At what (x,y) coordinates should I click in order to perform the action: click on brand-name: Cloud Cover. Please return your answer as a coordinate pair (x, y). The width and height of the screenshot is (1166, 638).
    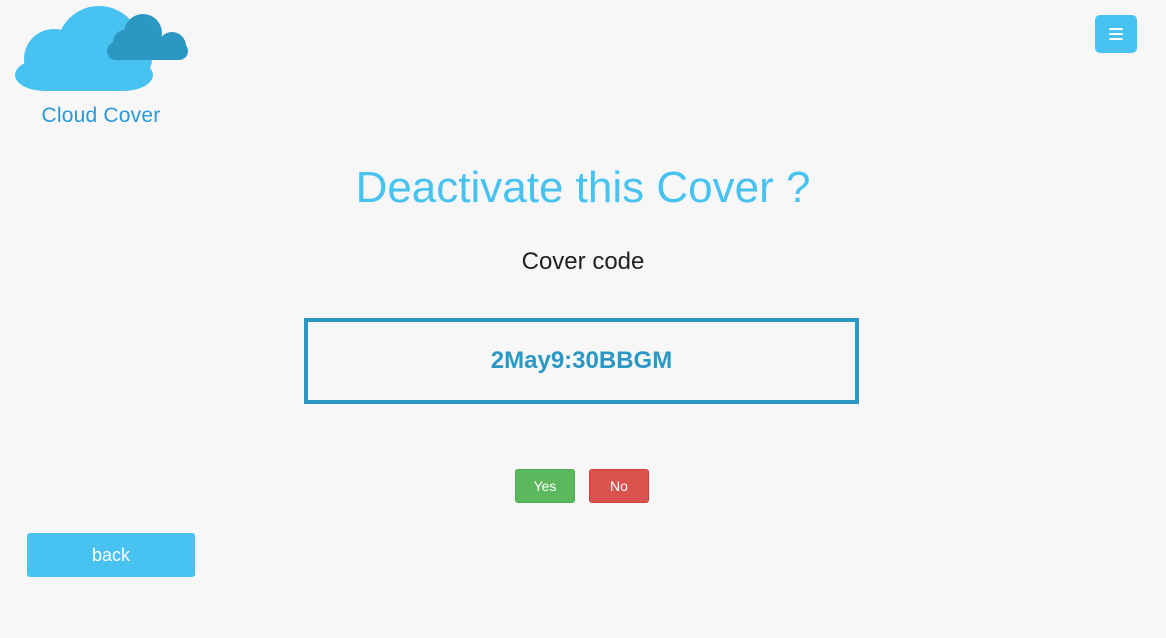
    Looking at the image, I should click on (101, 115).